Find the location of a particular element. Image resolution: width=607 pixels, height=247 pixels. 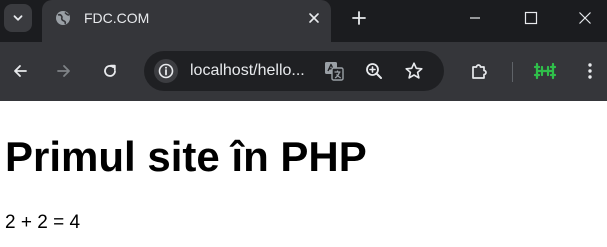

chevron-down-icon is located at coordinates (18, 18).